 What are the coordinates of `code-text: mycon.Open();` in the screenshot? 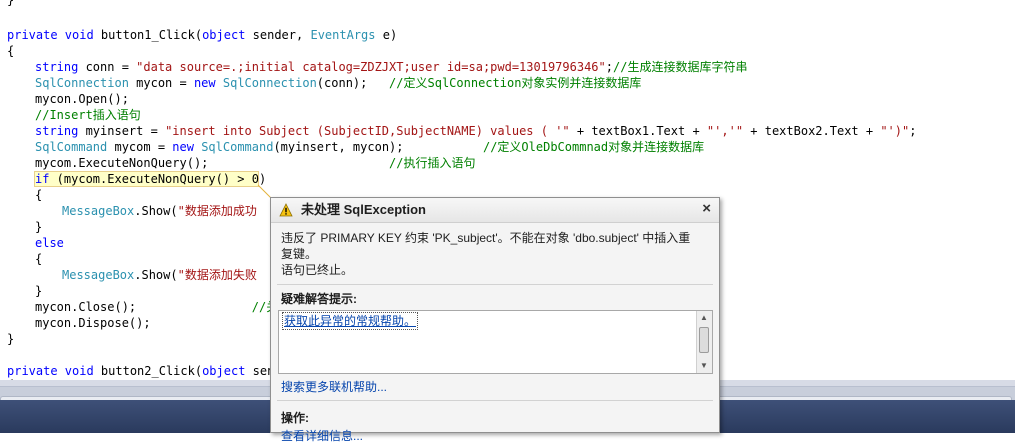 It's located at (82, 99).